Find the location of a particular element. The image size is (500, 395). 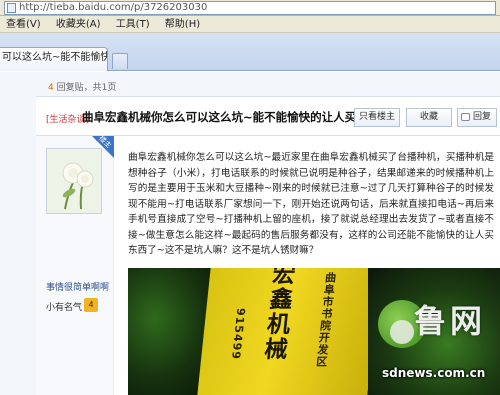

menu-bar: 查看(V) 收藏夹(A) 工具(T) 帮助(H) is located at coordinates (250, 24).